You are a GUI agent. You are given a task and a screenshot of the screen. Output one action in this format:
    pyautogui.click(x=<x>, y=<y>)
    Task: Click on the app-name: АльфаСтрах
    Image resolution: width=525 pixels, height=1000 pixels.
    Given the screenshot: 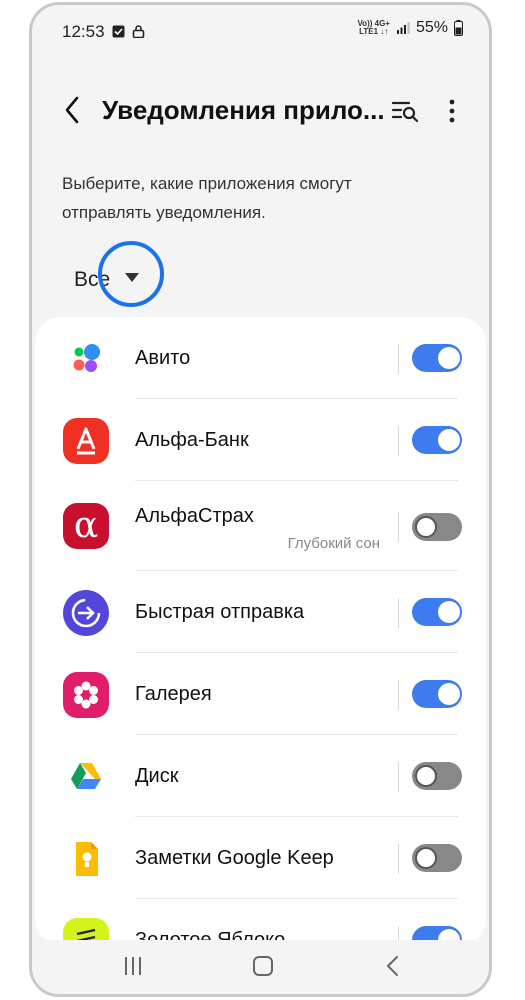 What is the action you would take?
    pyautogui.click(x=194, y=516)
    